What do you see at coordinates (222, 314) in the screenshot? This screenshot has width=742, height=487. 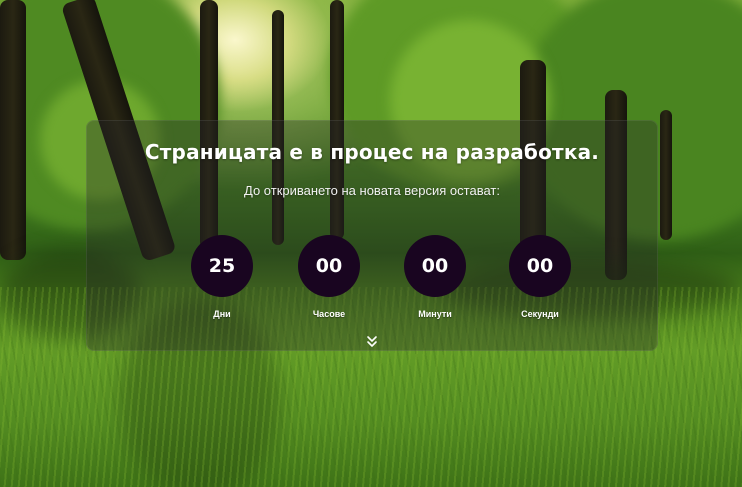 I see `days-label: Дни` at bounding box center [222, 314].